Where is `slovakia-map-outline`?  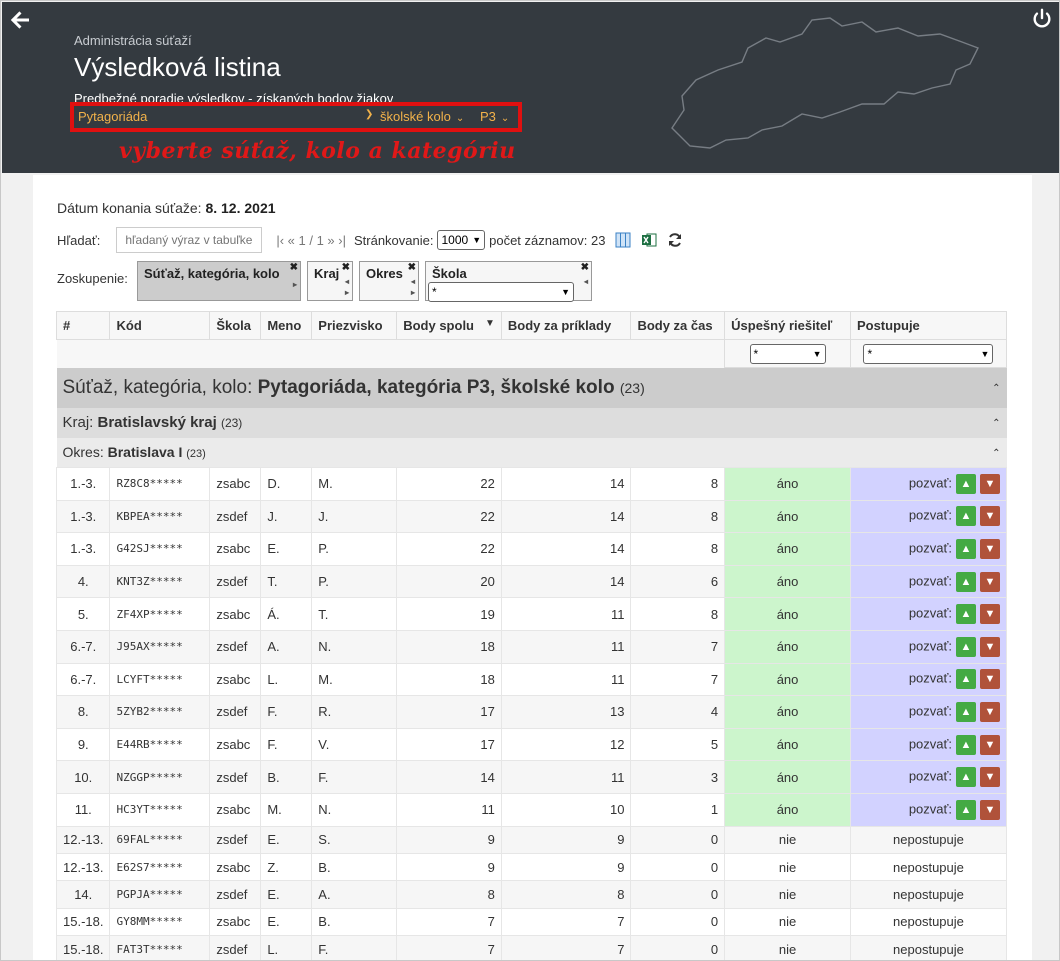
slovakia-map-outline is located at coordinates (825, 83).